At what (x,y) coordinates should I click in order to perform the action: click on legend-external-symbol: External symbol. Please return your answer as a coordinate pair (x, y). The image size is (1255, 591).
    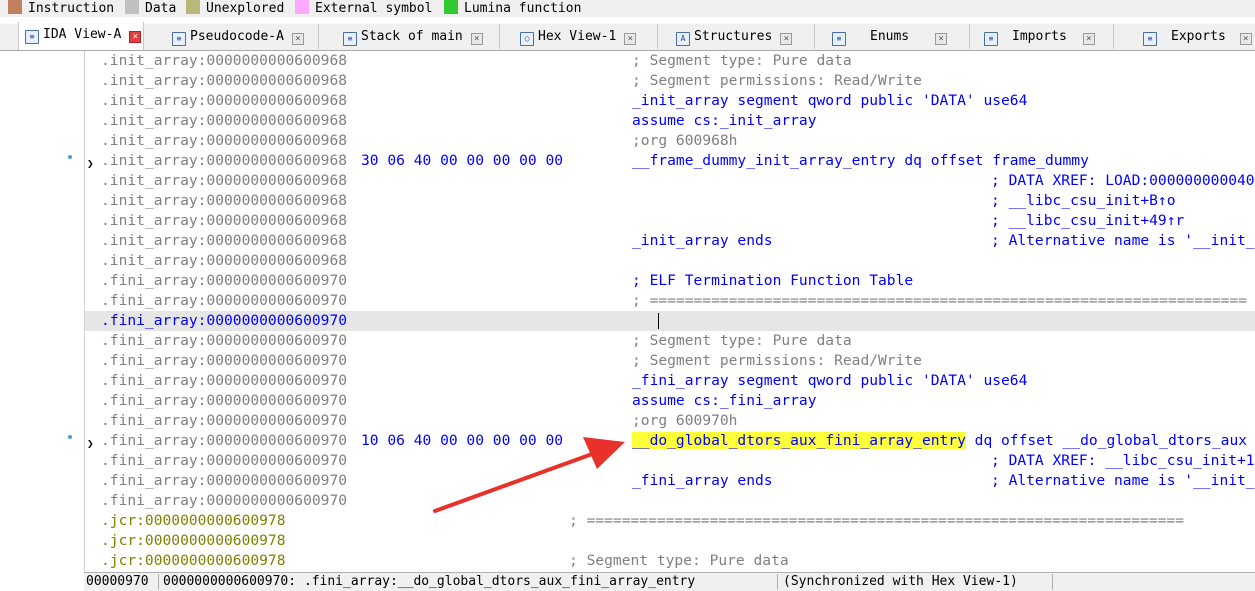
    Looking at the image, I should click on (363, 8).